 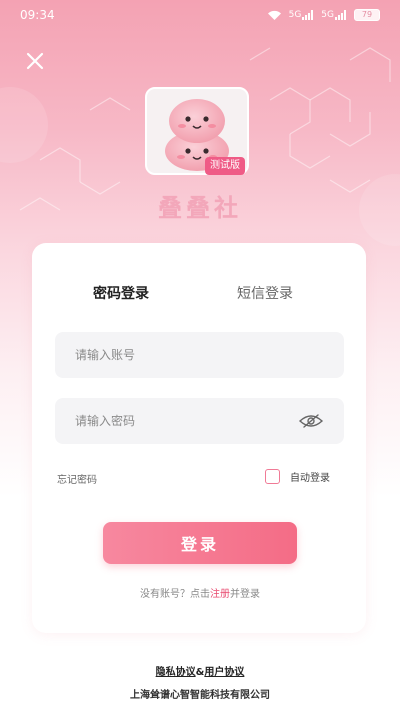 What do you see at coordinates (175, 594) in the screenshot?
I see `register-prefix: 没有账号？点击` at bounding box center [175, 594].